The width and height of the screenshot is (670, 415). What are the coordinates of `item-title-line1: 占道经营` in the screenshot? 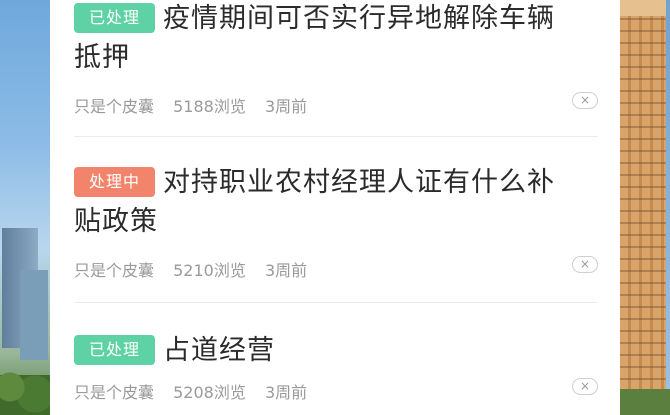 It's located at (219, 350).